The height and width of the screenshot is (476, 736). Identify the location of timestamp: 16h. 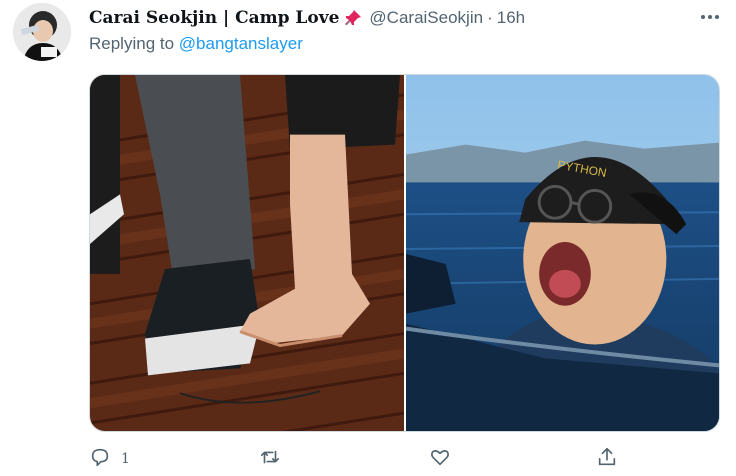
(511, 18).